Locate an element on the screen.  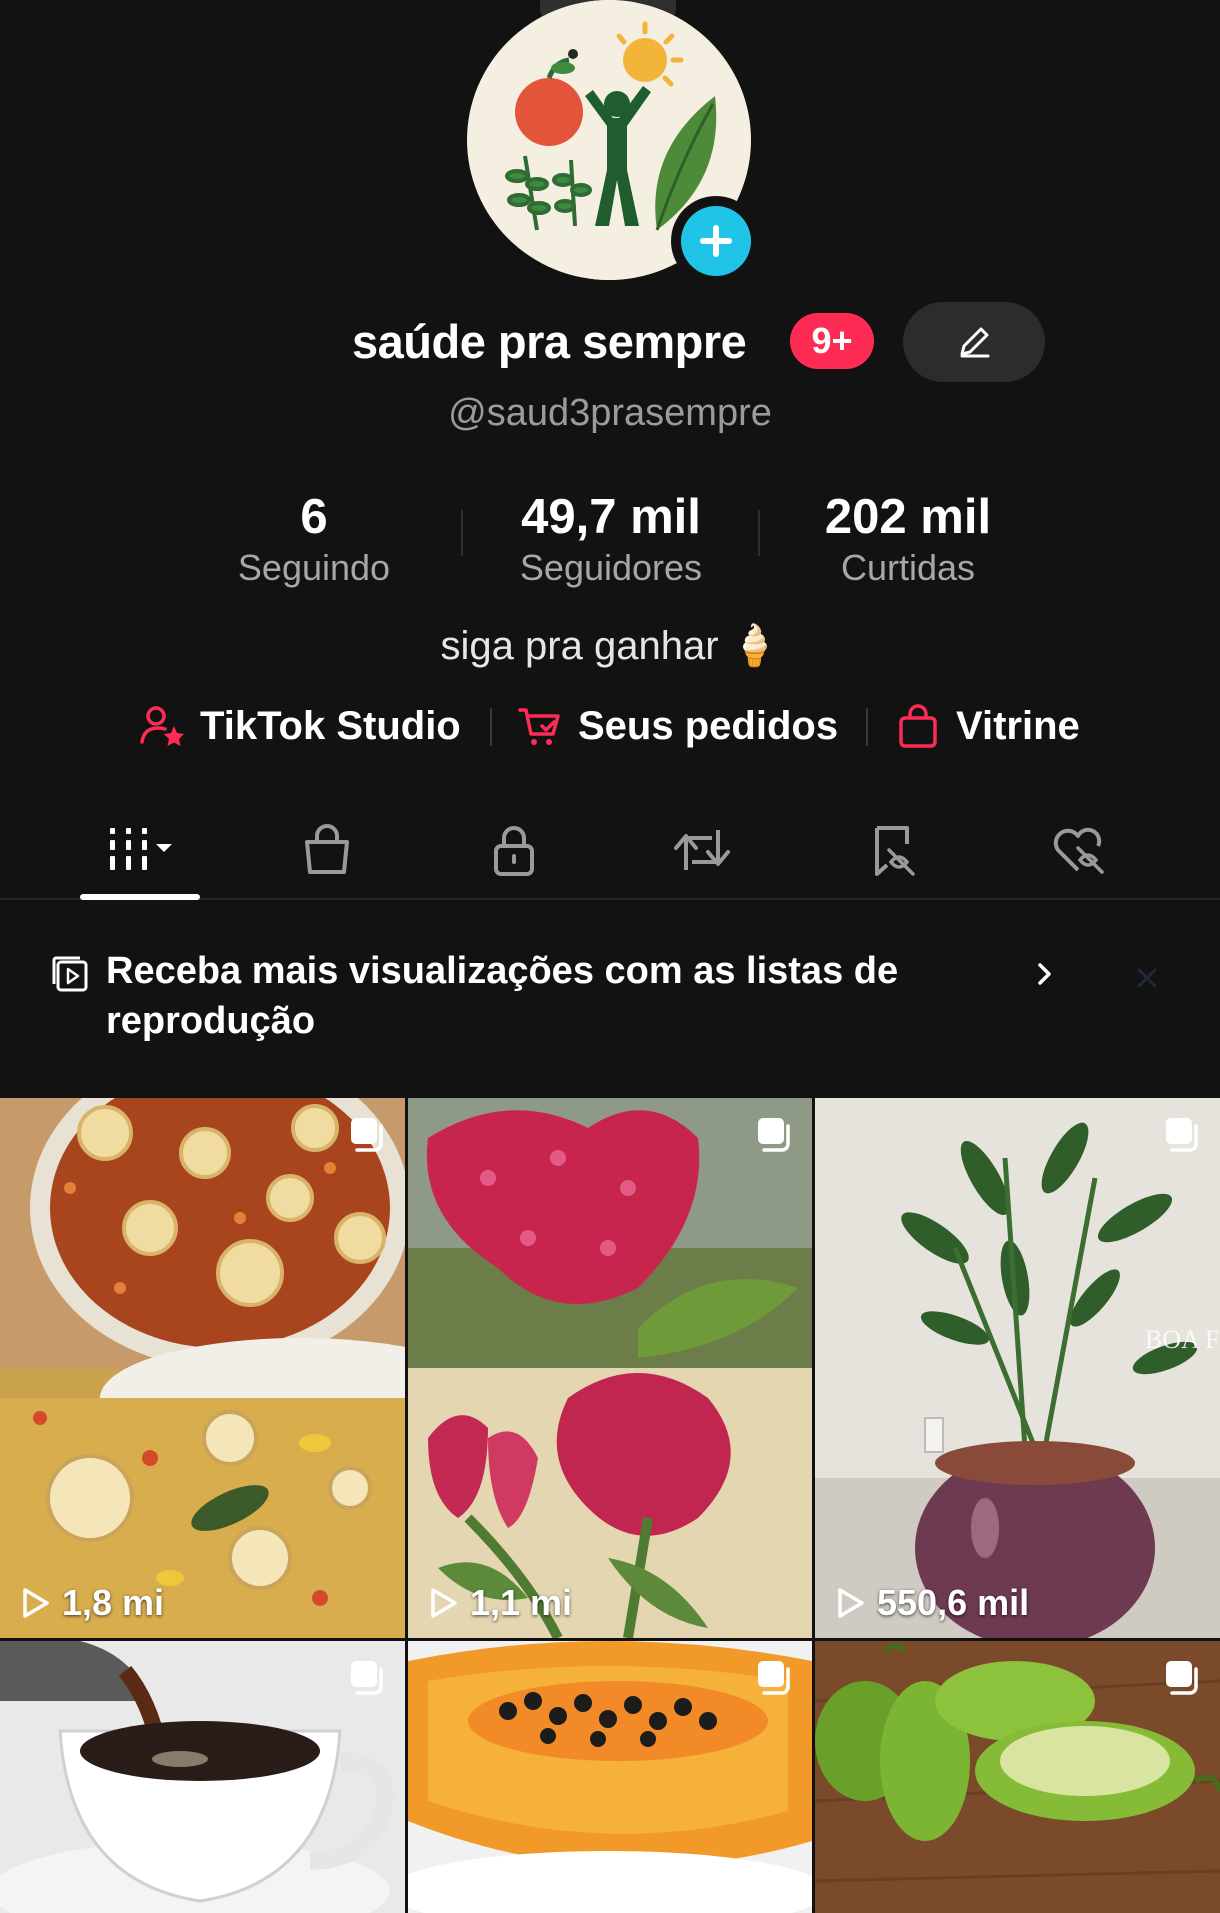
stat-value: 202 mil is located at coordinates (908, 517).